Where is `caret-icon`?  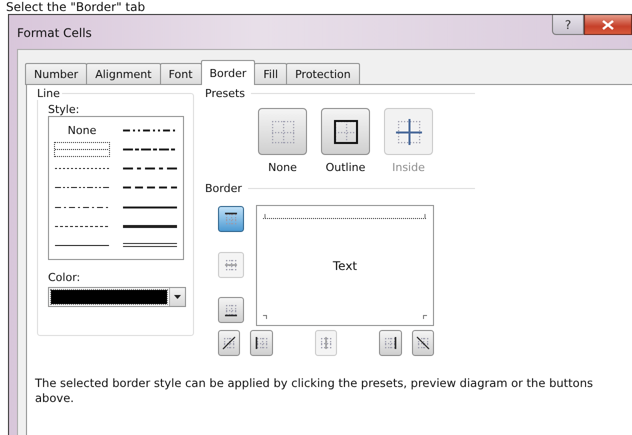 caret-icon is located at coordinates (177, 297).